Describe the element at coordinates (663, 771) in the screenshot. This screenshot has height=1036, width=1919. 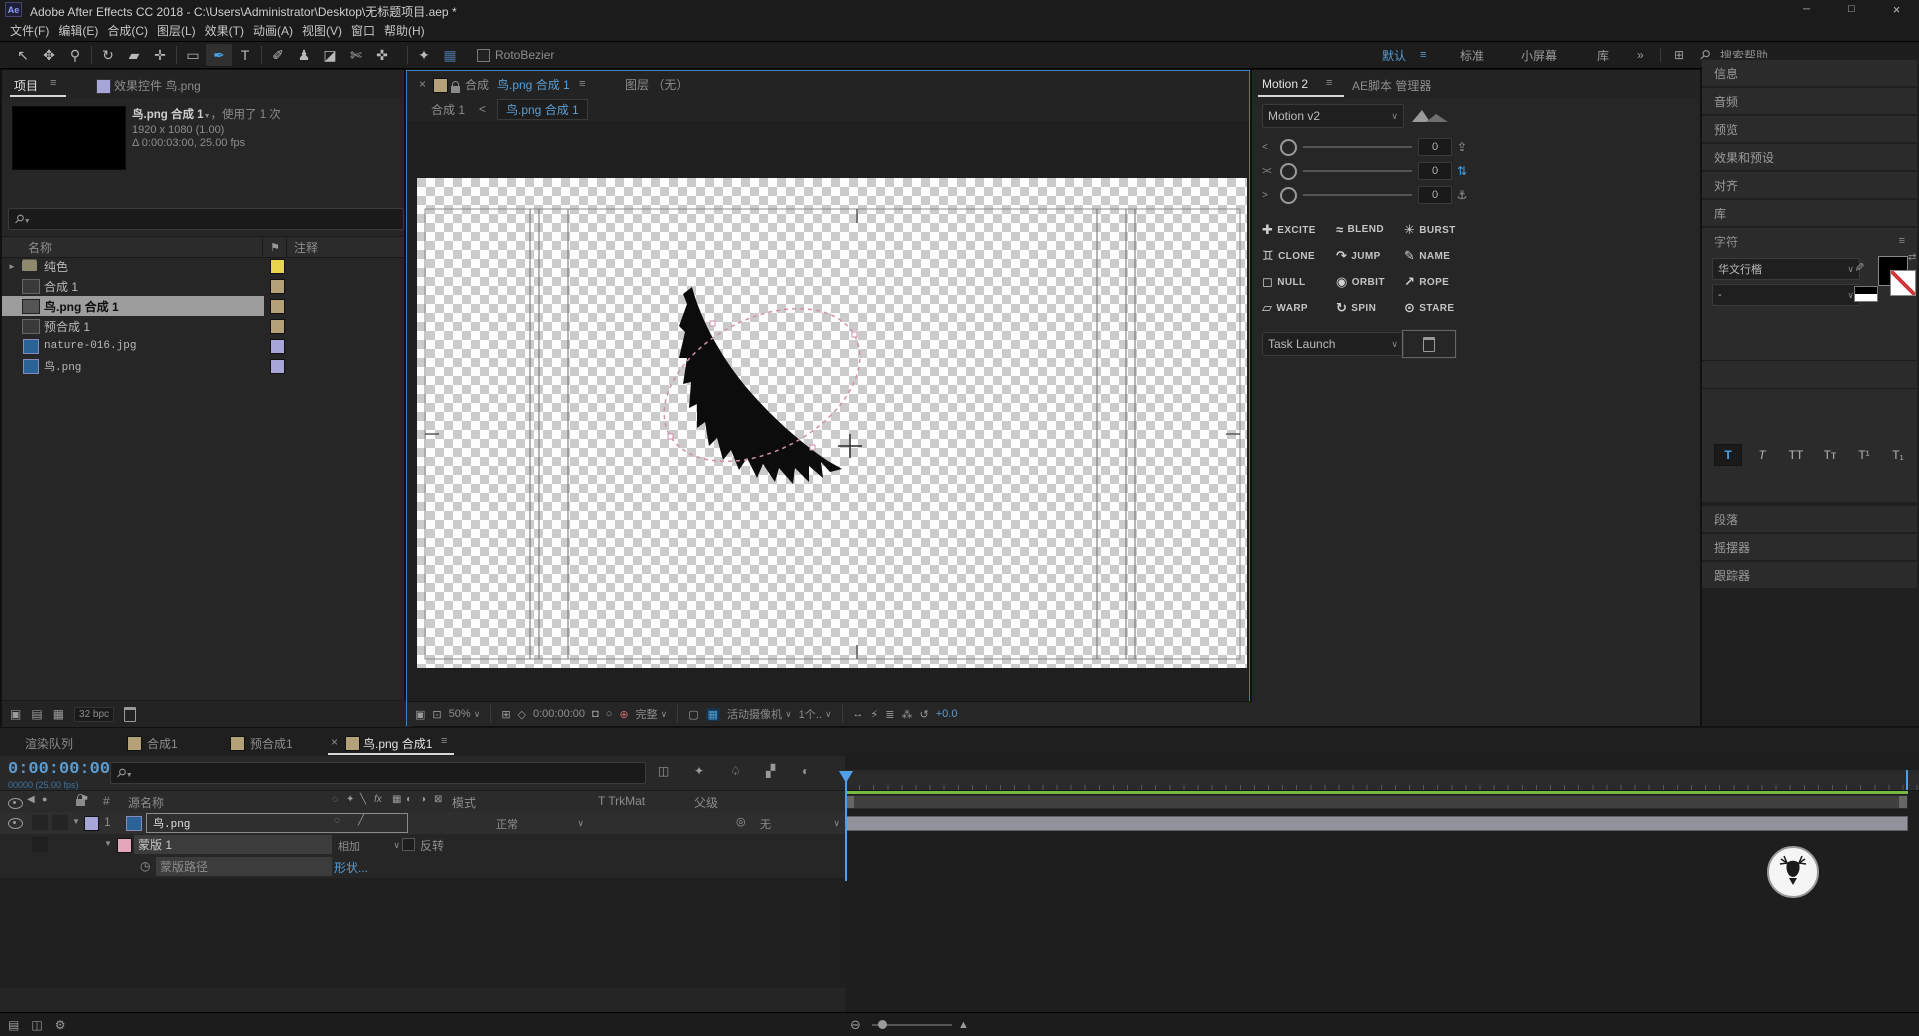
I see `comp-mini-flowchart-icon: ◫` at that location.